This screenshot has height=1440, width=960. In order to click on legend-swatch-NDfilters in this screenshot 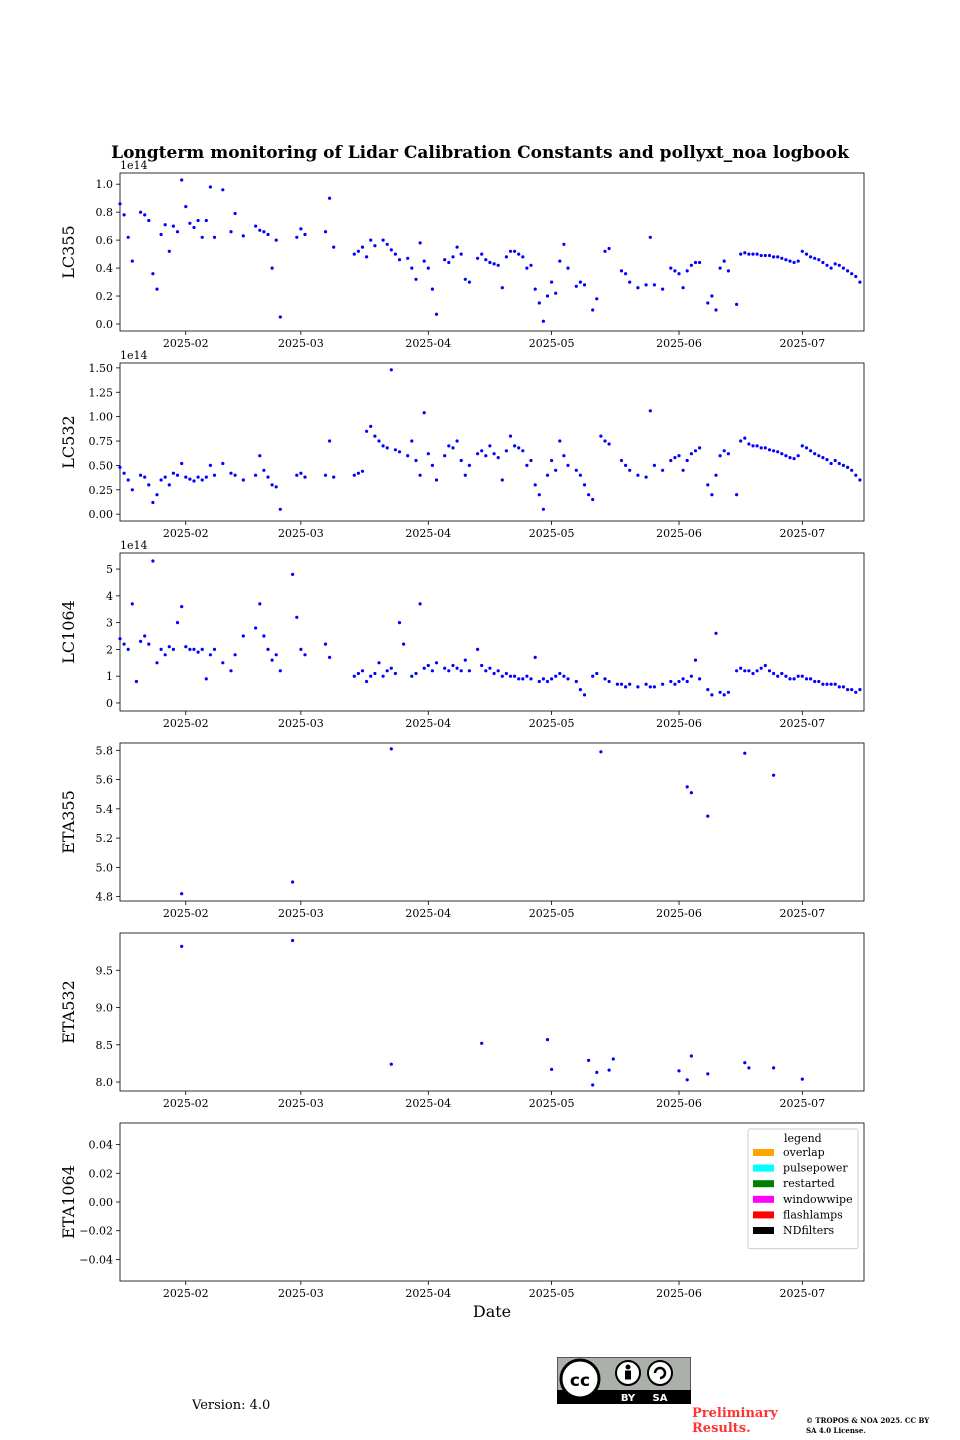, I will do `click(763, 1230)`.